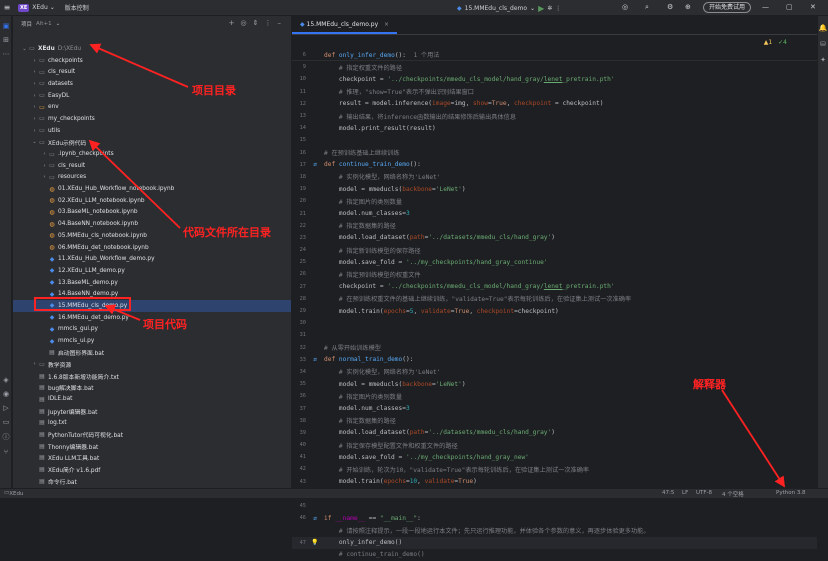 The width and height of the screenshot is (828, 561). What do you see at coordinates (554, 555) in the screenshot?
I see `code-line: # continue_train_demo()` at bounding box center [554, 555].